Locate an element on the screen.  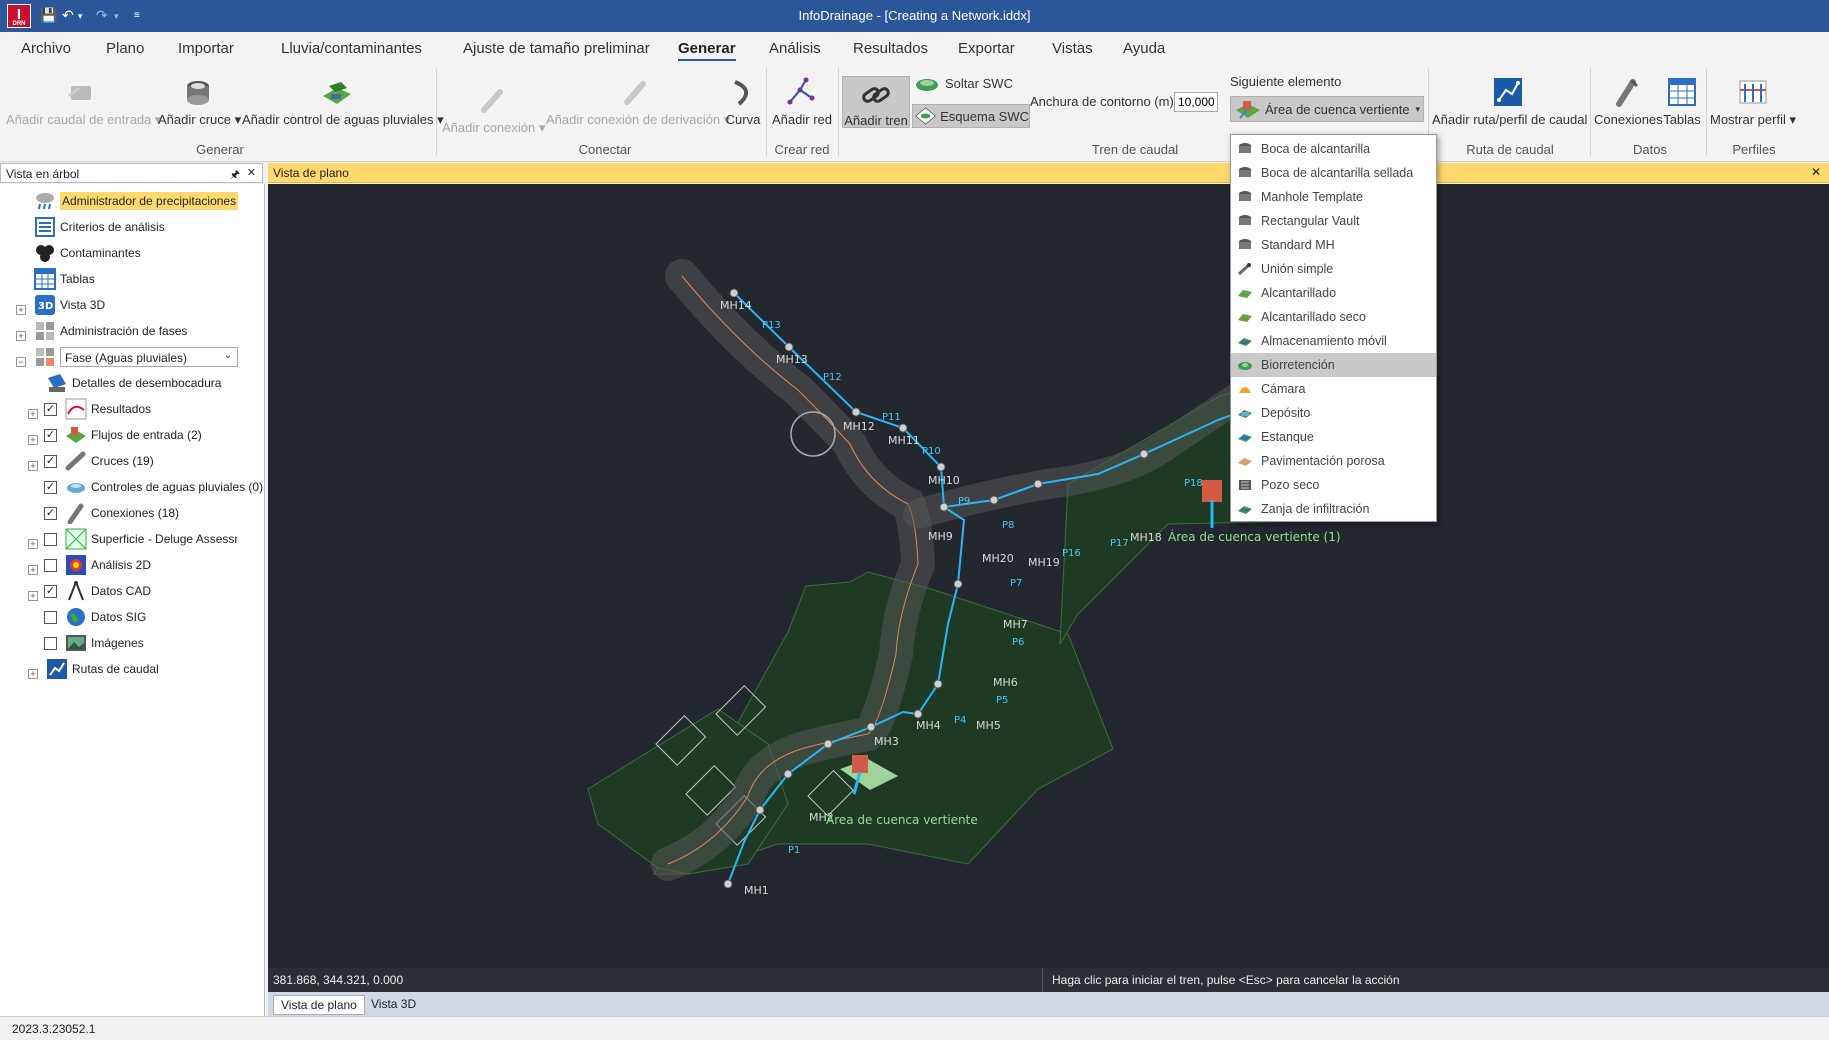
close-tree-icon: ✕ is located at coordinates (251, 172).